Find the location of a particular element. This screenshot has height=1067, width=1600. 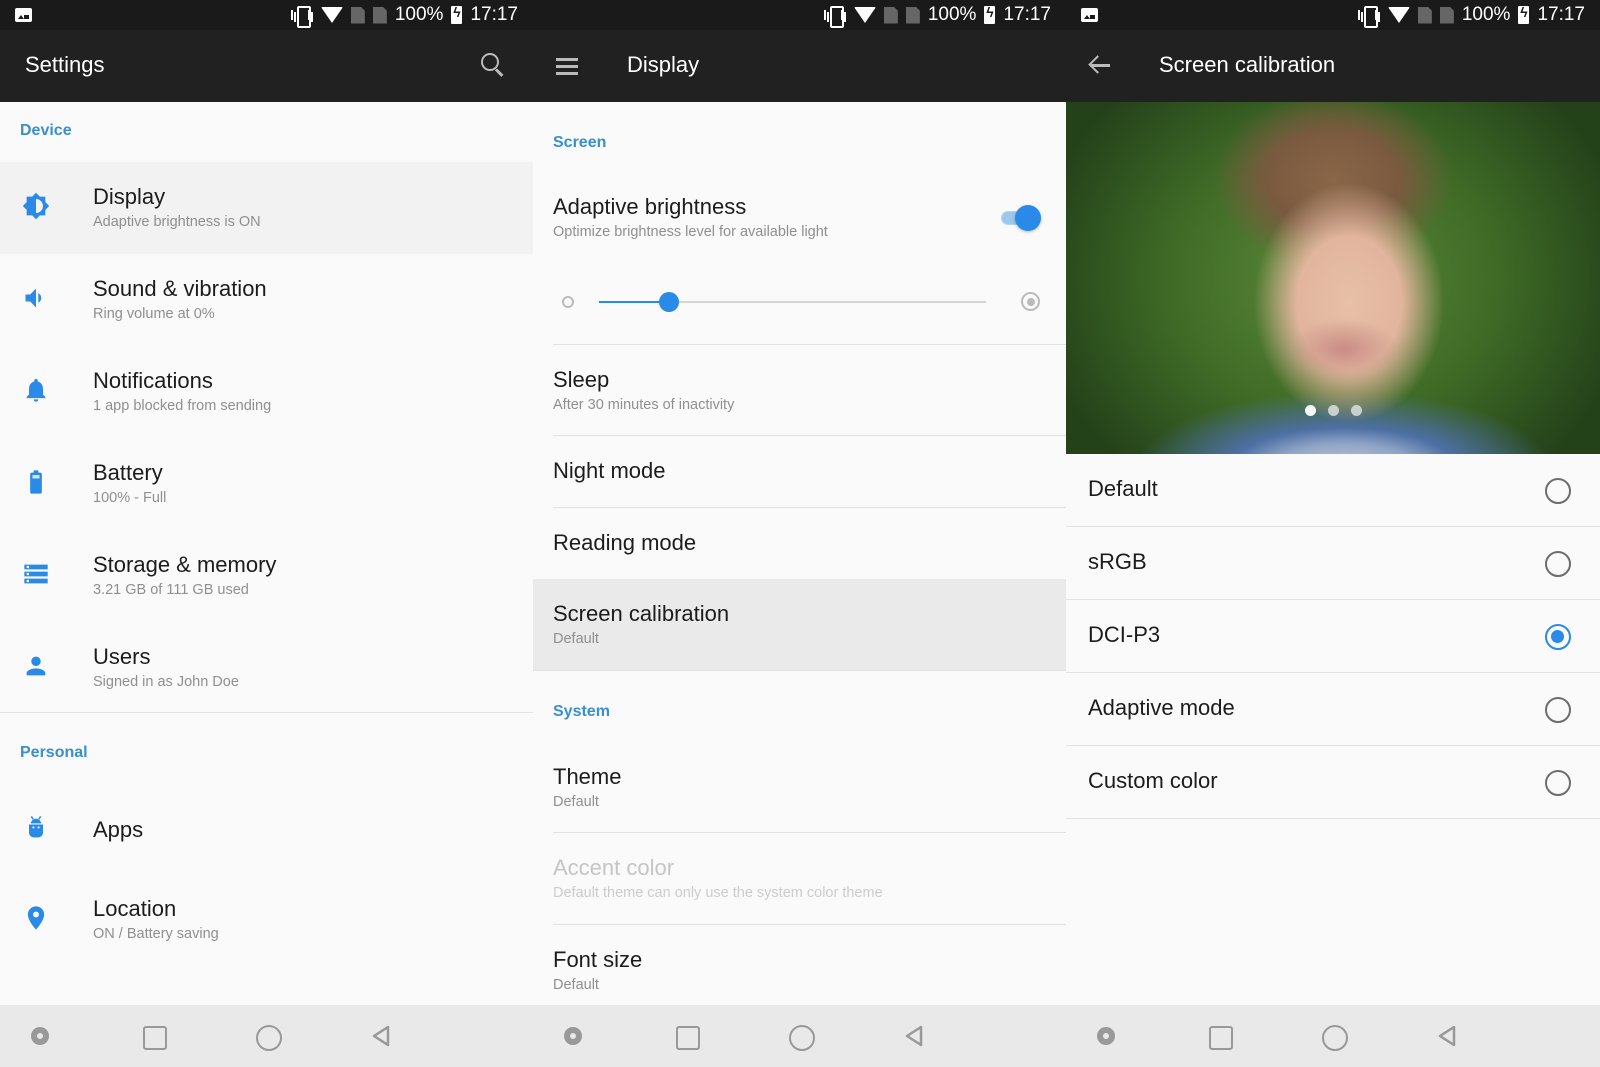

option-default: Default is located at coordinates (1333, 490).